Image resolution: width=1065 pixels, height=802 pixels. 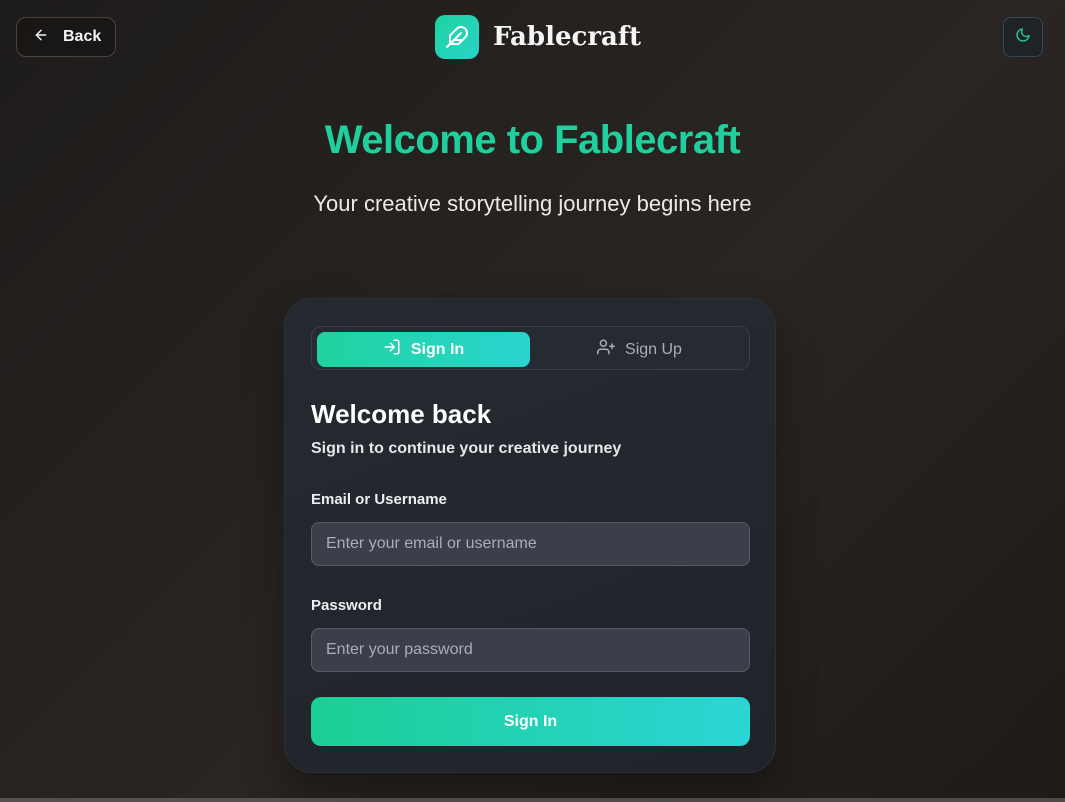 I want to click on tab-sign-in: Sign In, so click(x=423, y=349).